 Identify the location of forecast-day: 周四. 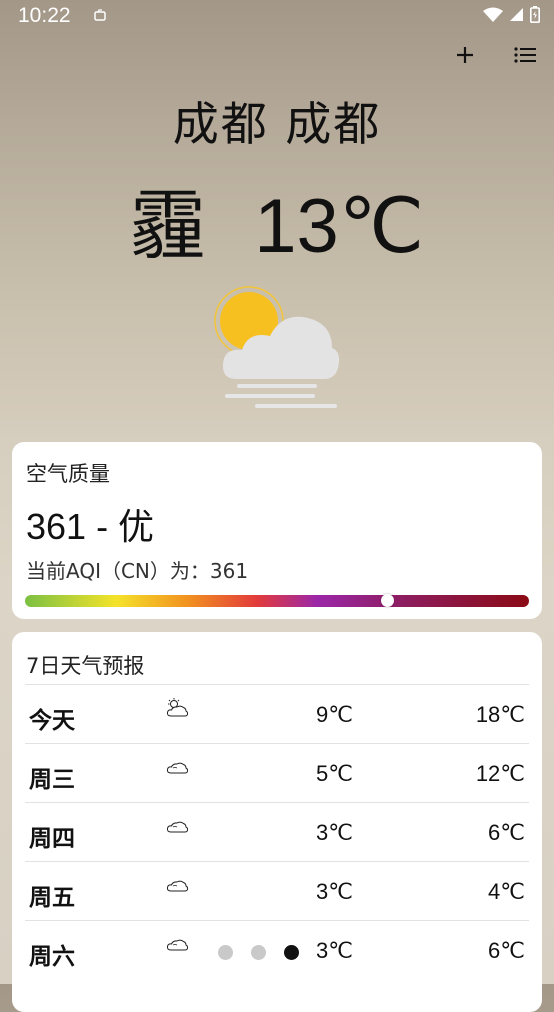
(52, 839).